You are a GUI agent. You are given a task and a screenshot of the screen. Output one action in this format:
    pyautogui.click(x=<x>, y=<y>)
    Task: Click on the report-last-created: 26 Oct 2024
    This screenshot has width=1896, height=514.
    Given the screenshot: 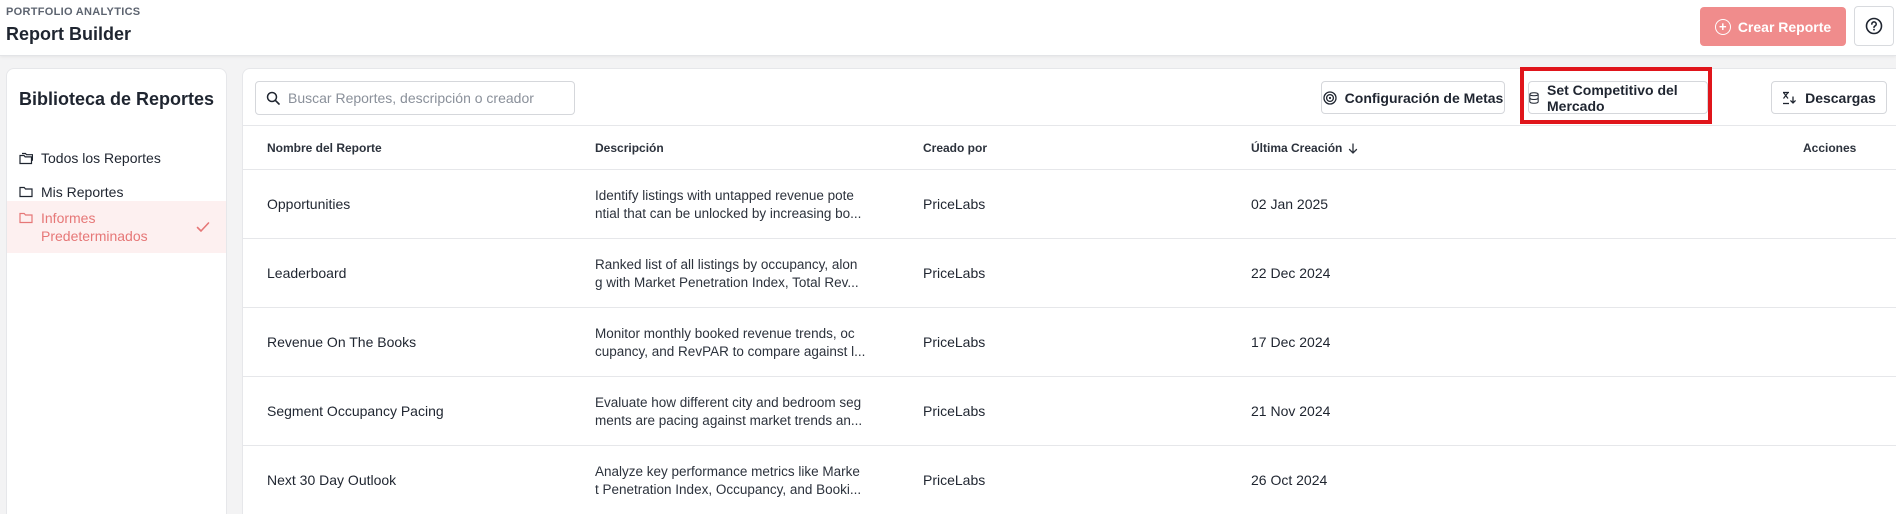 What is the action you would take?
    pyautogui.click(x=1289, y=480)
    